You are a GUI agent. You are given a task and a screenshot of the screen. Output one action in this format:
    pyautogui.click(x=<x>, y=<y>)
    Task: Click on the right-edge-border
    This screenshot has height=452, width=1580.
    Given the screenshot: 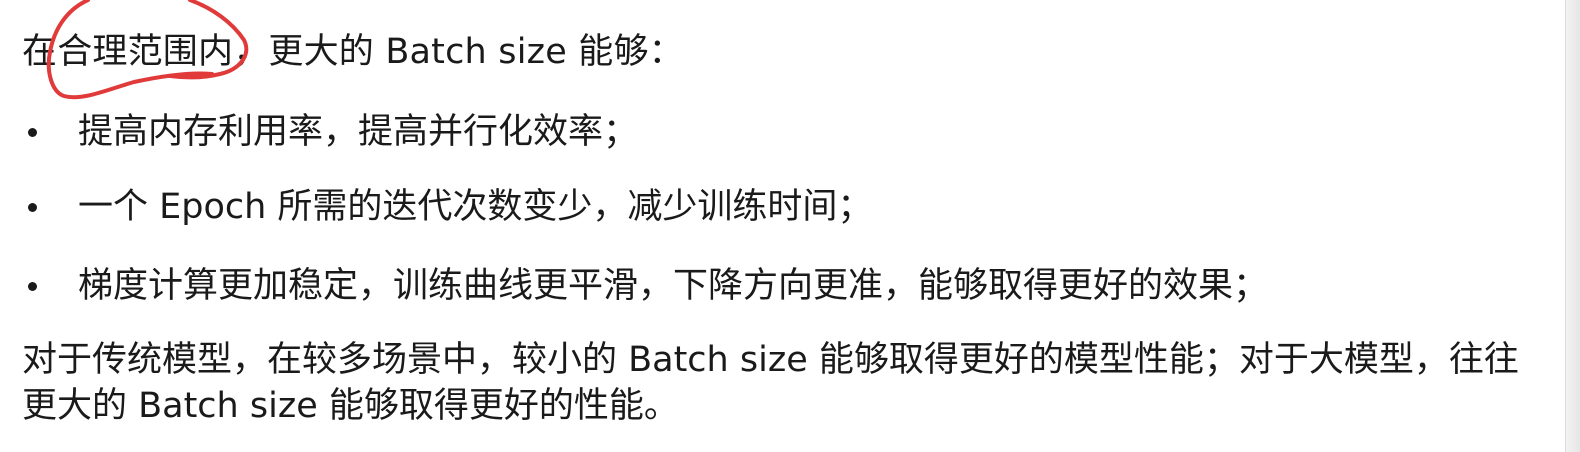 What is the action you would take?
    pyautogui.click(x=1572, y=226)
    